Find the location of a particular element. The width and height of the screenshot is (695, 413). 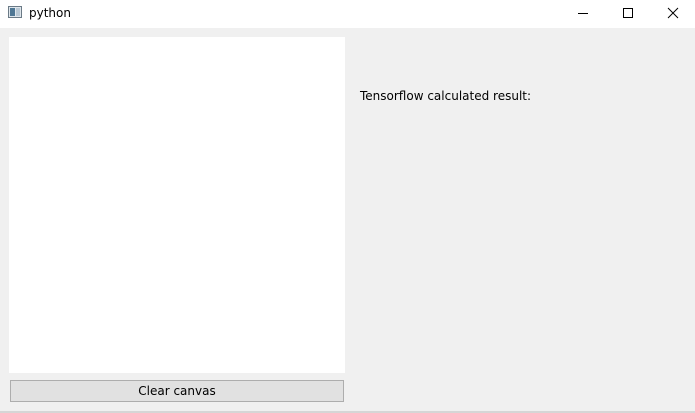

close-icon is located at coordinates (673, 13).